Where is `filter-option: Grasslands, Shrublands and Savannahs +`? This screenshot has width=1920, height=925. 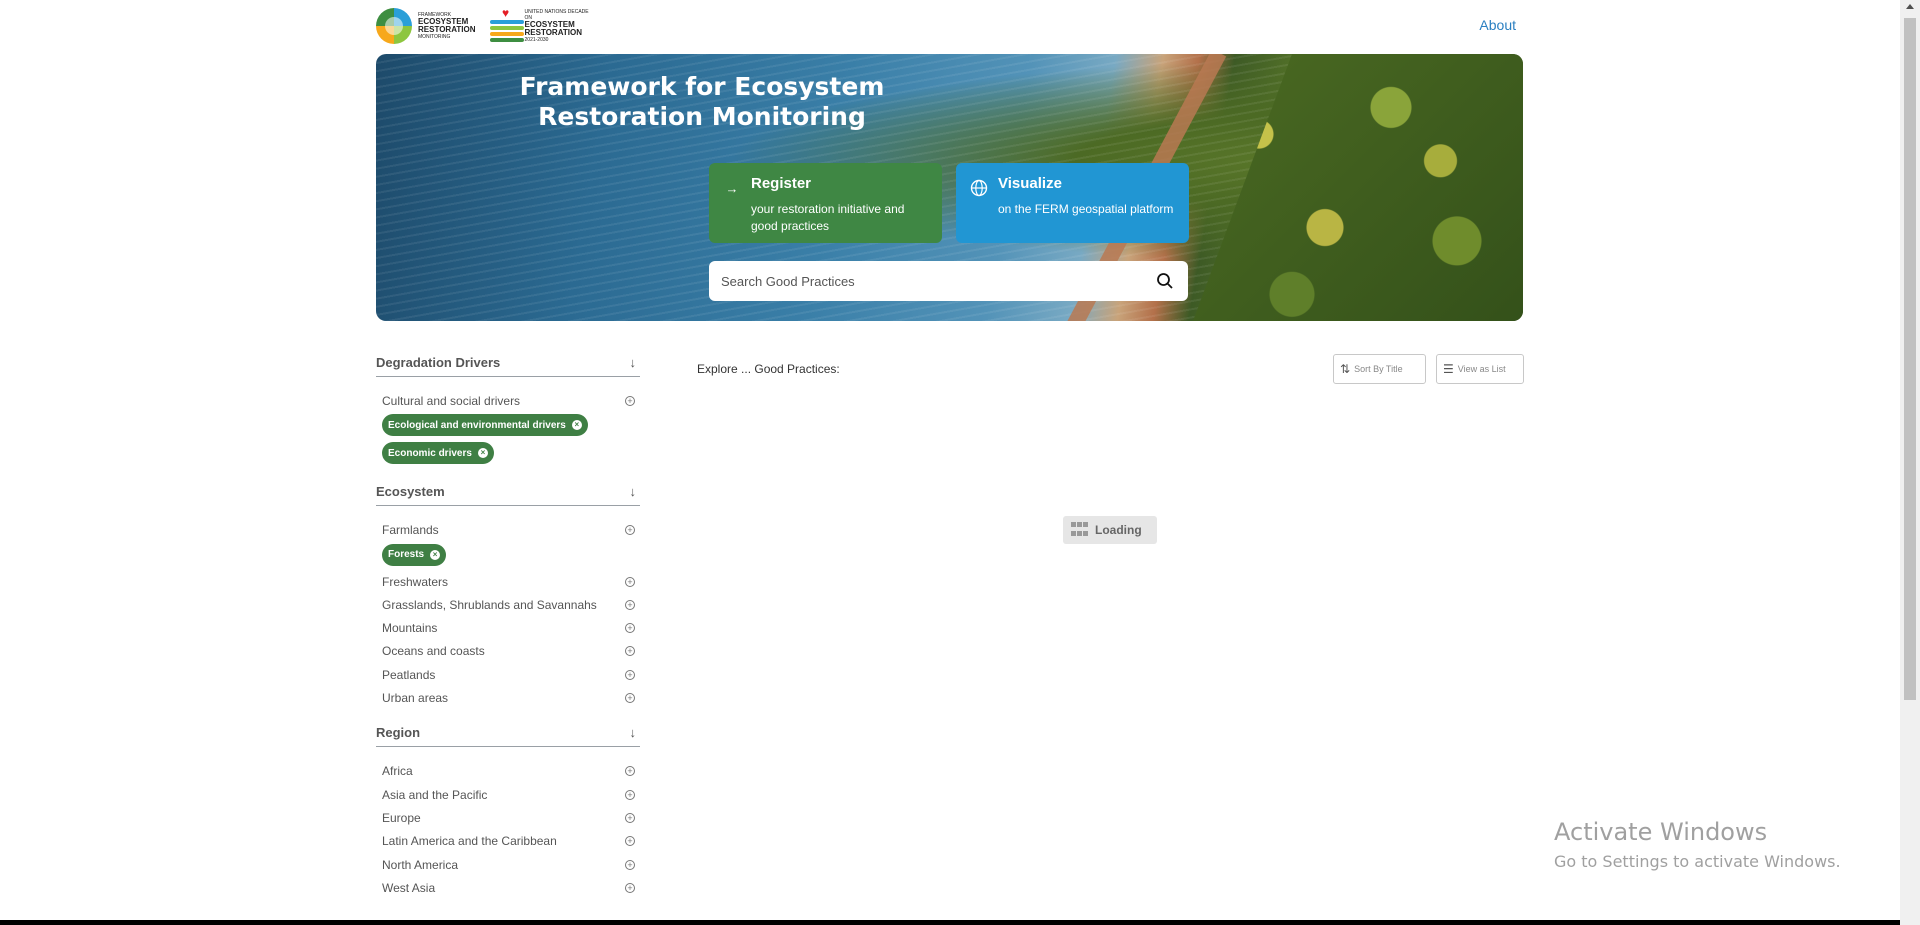
filter-option: Grasslands, Shrublands and Savannahs + is located at coordinates (508, 606).